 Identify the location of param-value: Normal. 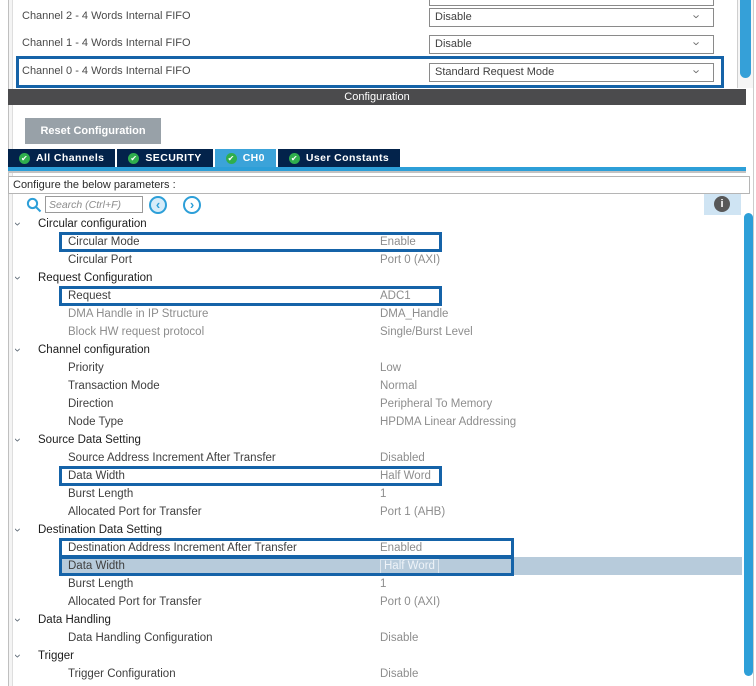
(398, 386).